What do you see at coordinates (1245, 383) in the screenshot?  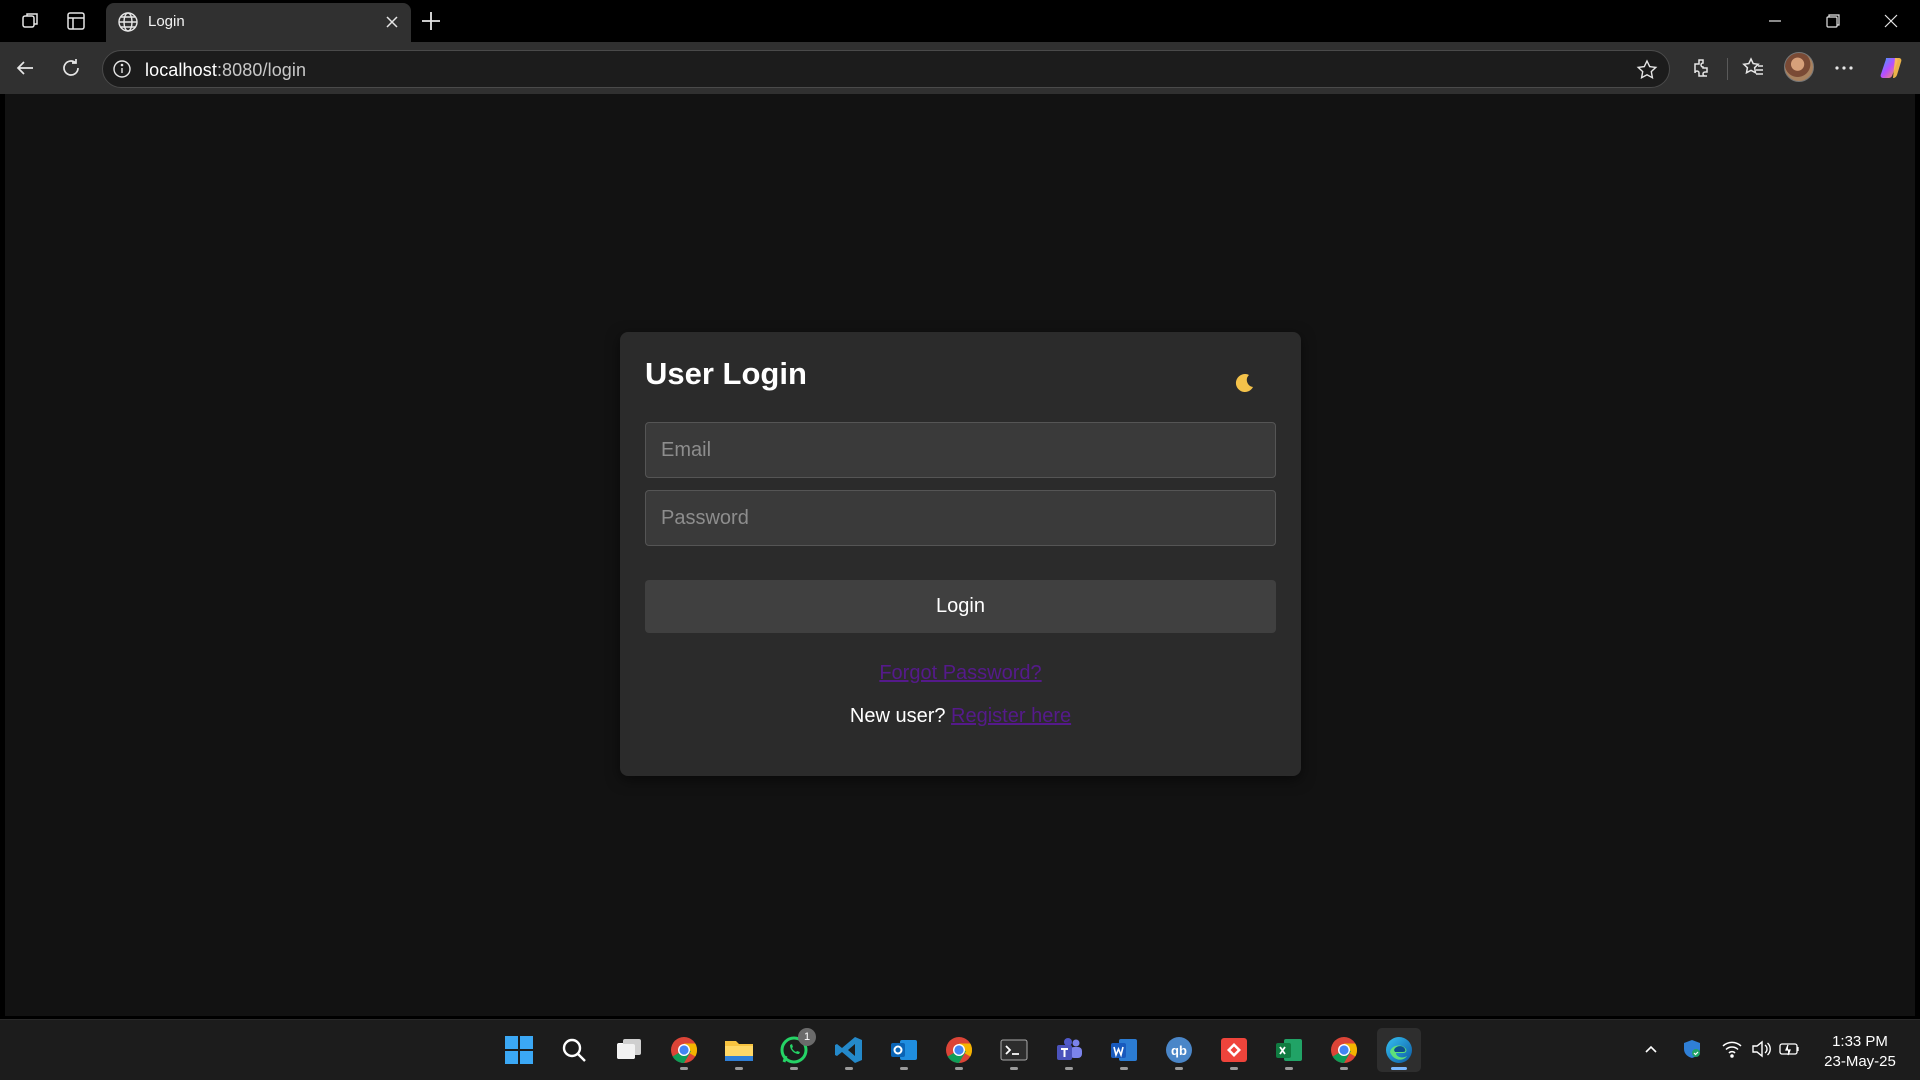 I see `moon-icon` at bounding box center [1245, 383].